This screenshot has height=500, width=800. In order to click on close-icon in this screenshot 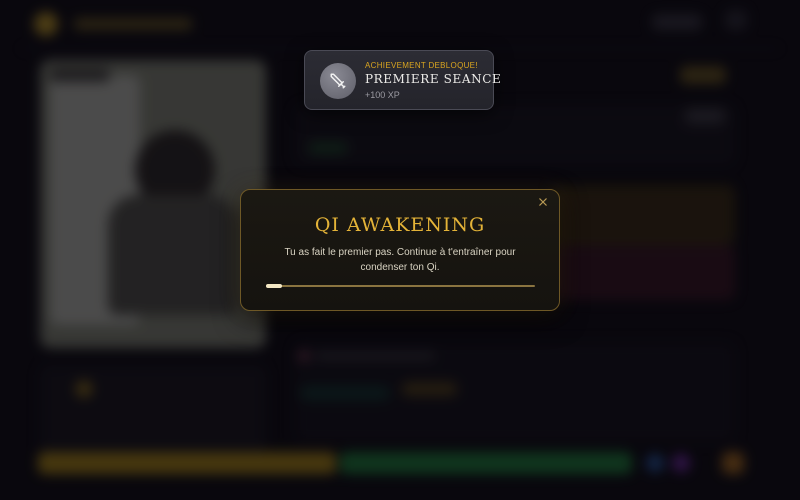, I will do `click(543, 202)`.